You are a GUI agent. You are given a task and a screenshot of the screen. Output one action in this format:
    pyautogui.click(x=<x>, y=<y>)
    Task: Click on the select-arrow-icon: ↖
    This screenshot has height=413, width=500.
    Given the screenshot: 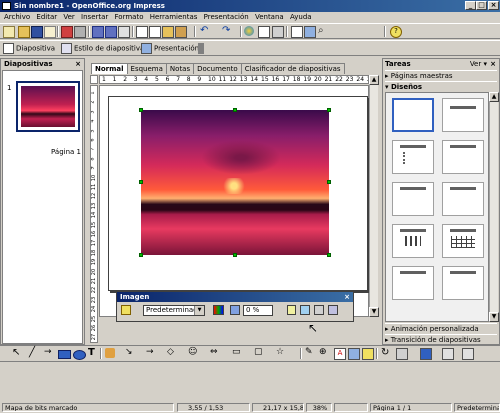 What is the action you would take?
    pyautogui.click(x=17, y=353)
    